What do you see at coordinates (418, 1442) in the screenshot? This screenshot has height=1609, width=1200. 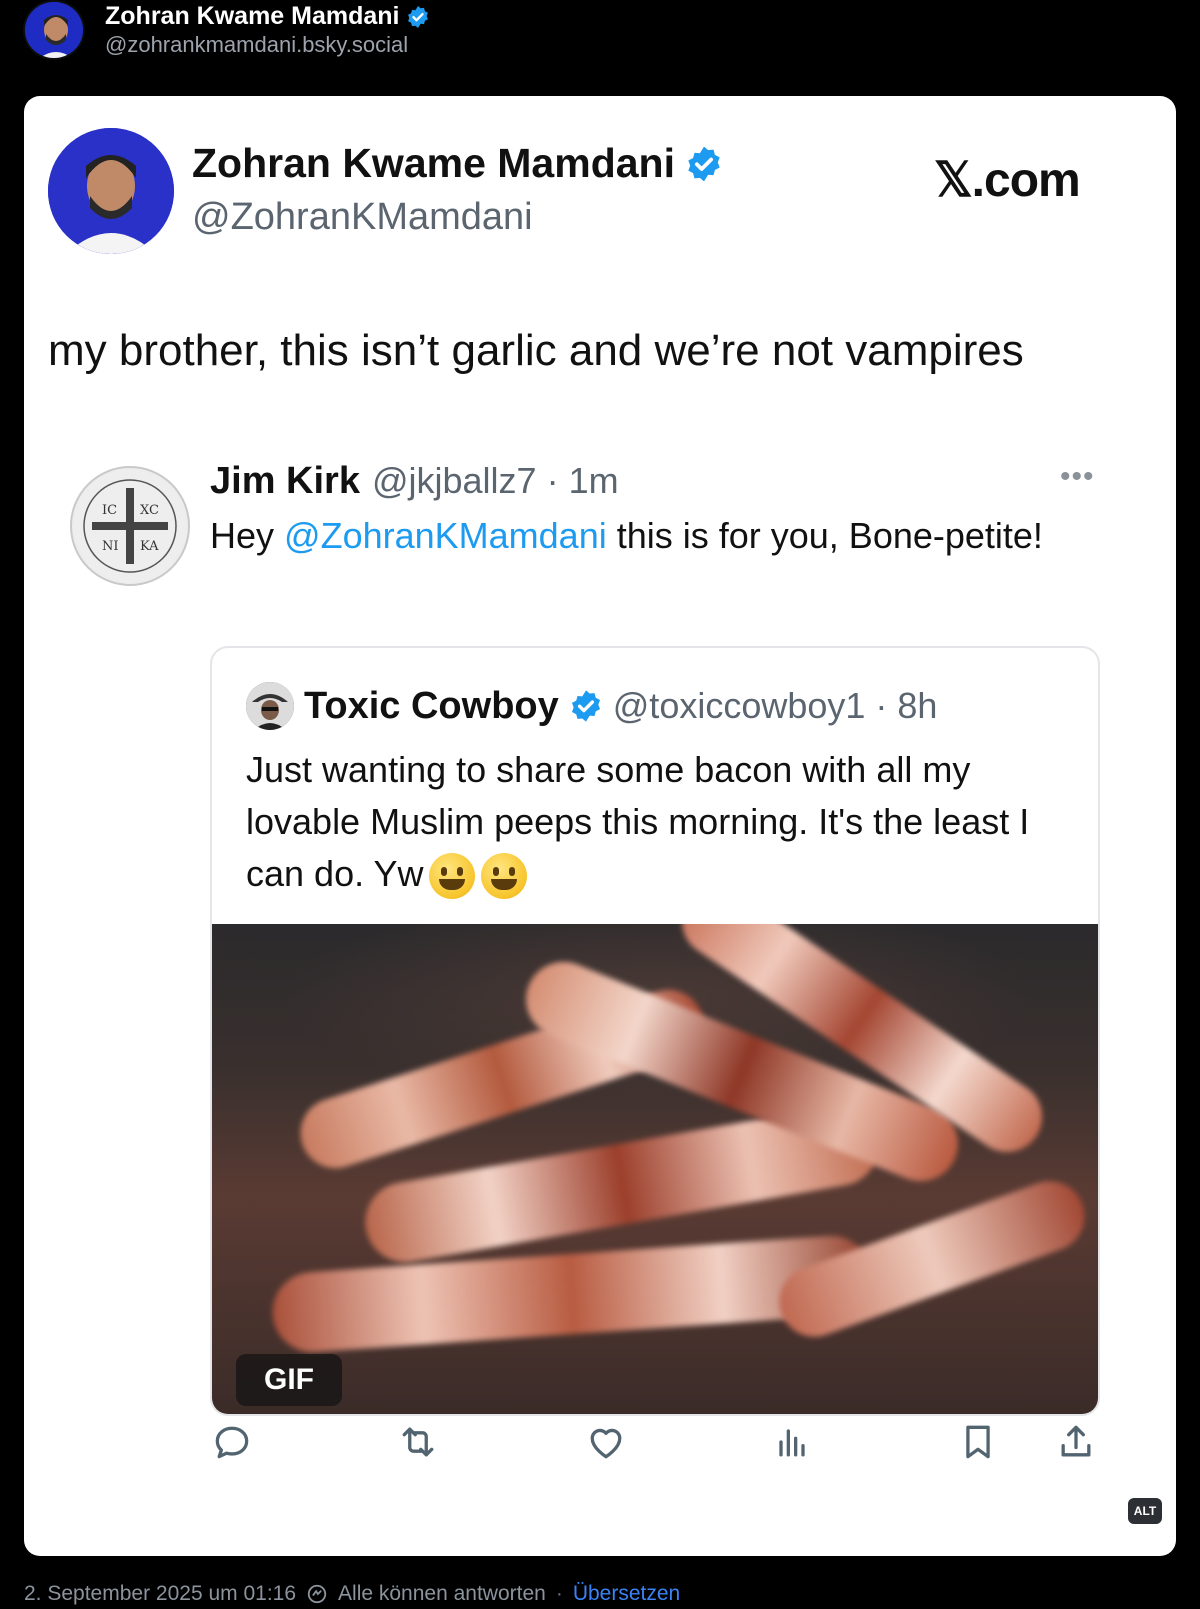 I see `retweet-icon` at bounding box center [418, 1442].